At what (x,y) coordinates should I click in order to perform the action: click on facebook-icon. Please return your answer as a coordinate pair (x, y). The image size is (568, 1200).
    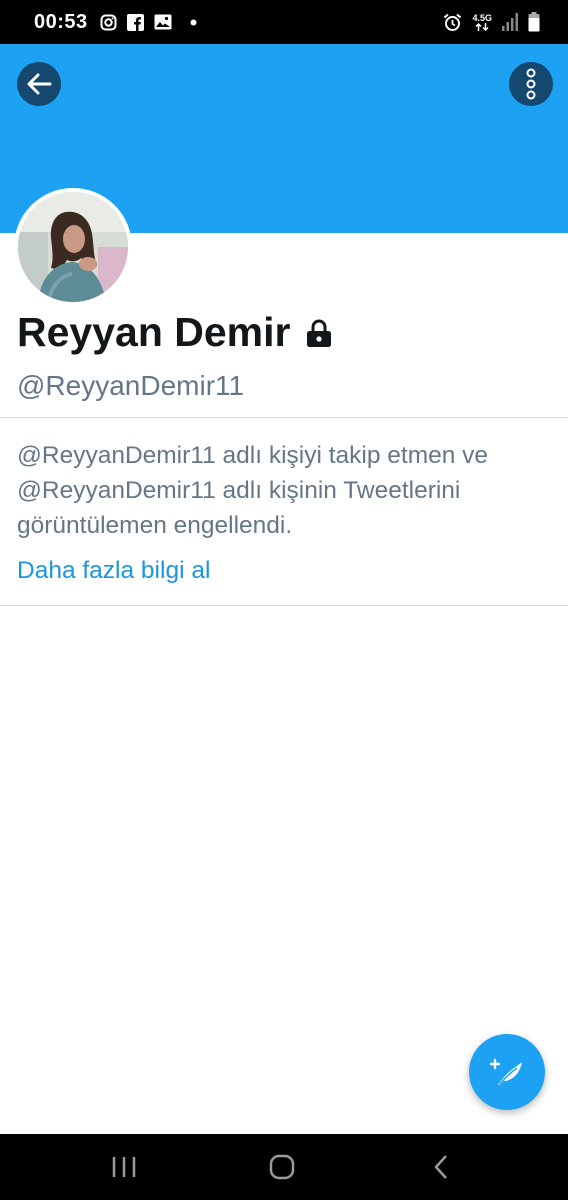
    Looking at the image, I should click on (135, 22).